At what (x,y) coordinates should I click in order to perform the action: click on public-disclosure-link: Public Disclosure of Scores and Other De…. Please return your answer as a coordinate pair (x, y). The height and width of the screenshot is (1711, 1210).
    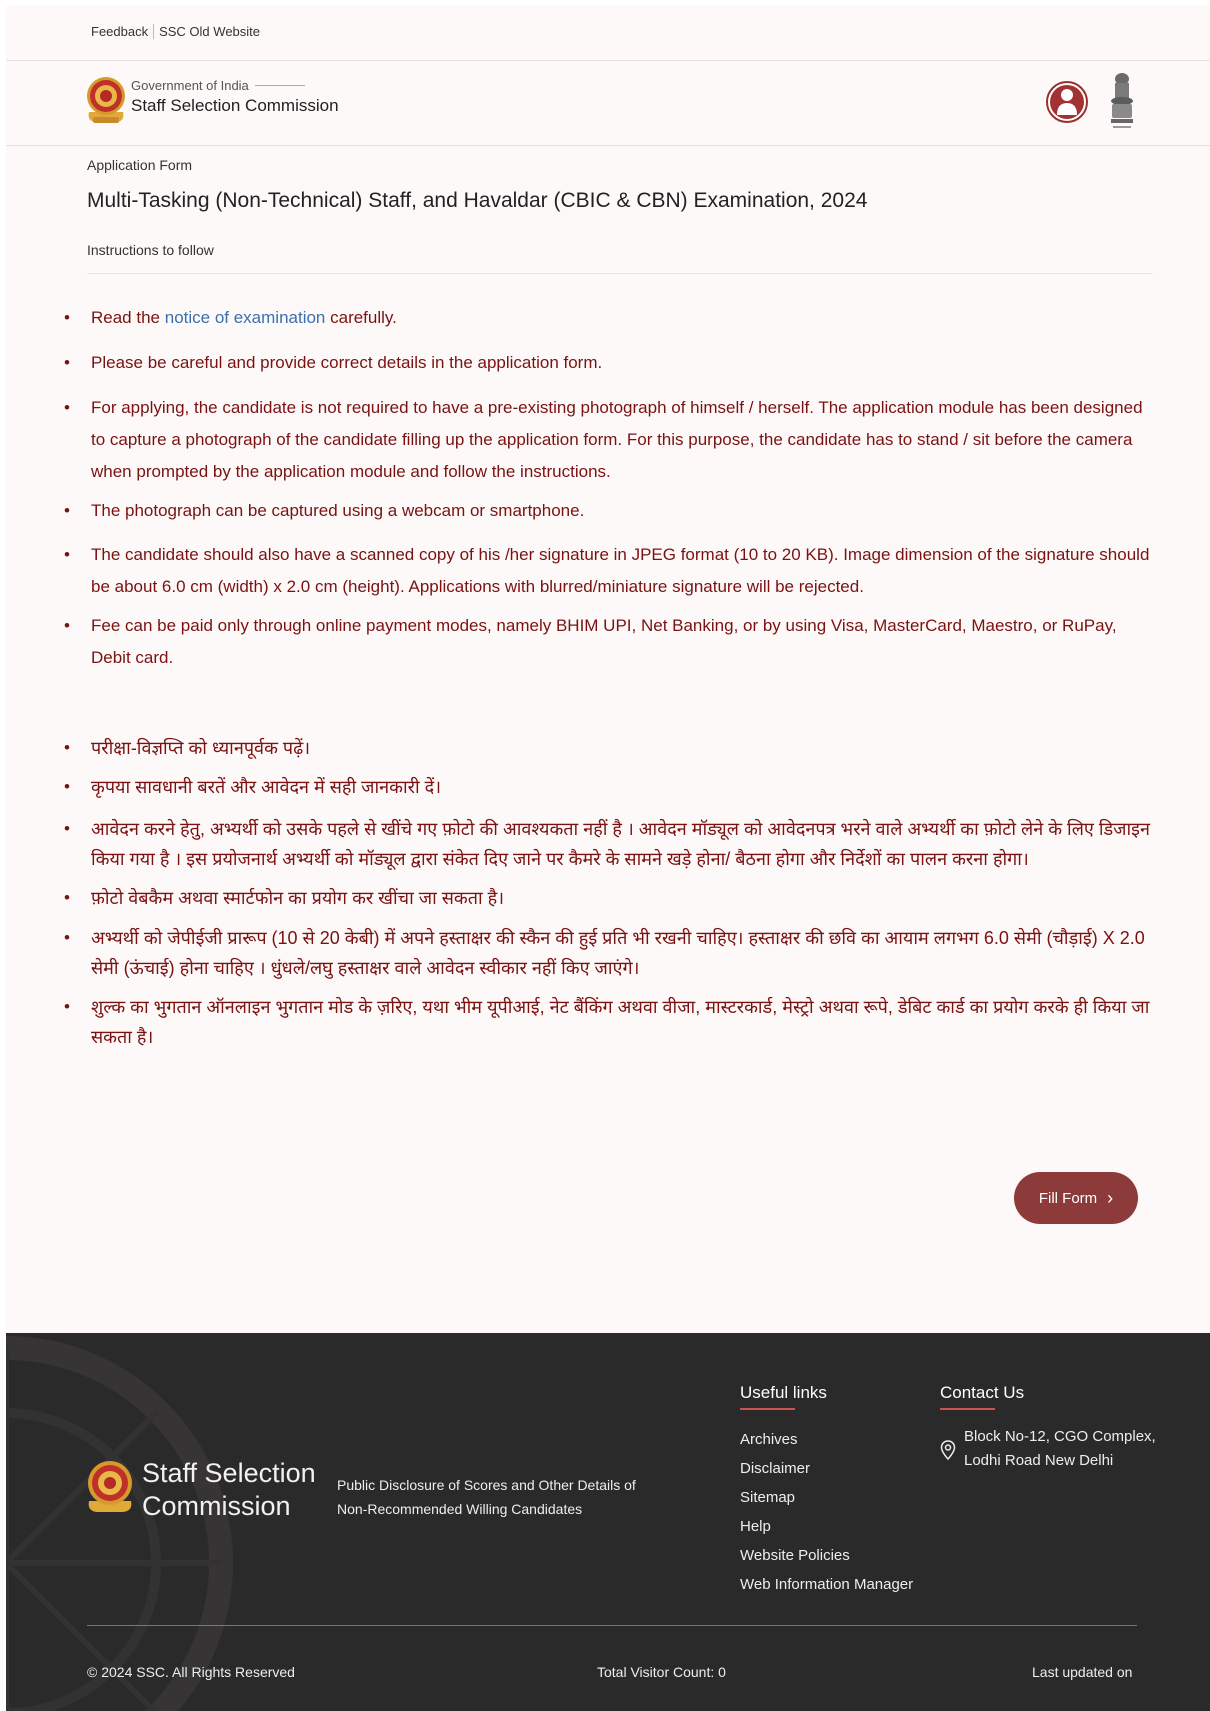
    Looking at the image, I should click on (492, 1497).